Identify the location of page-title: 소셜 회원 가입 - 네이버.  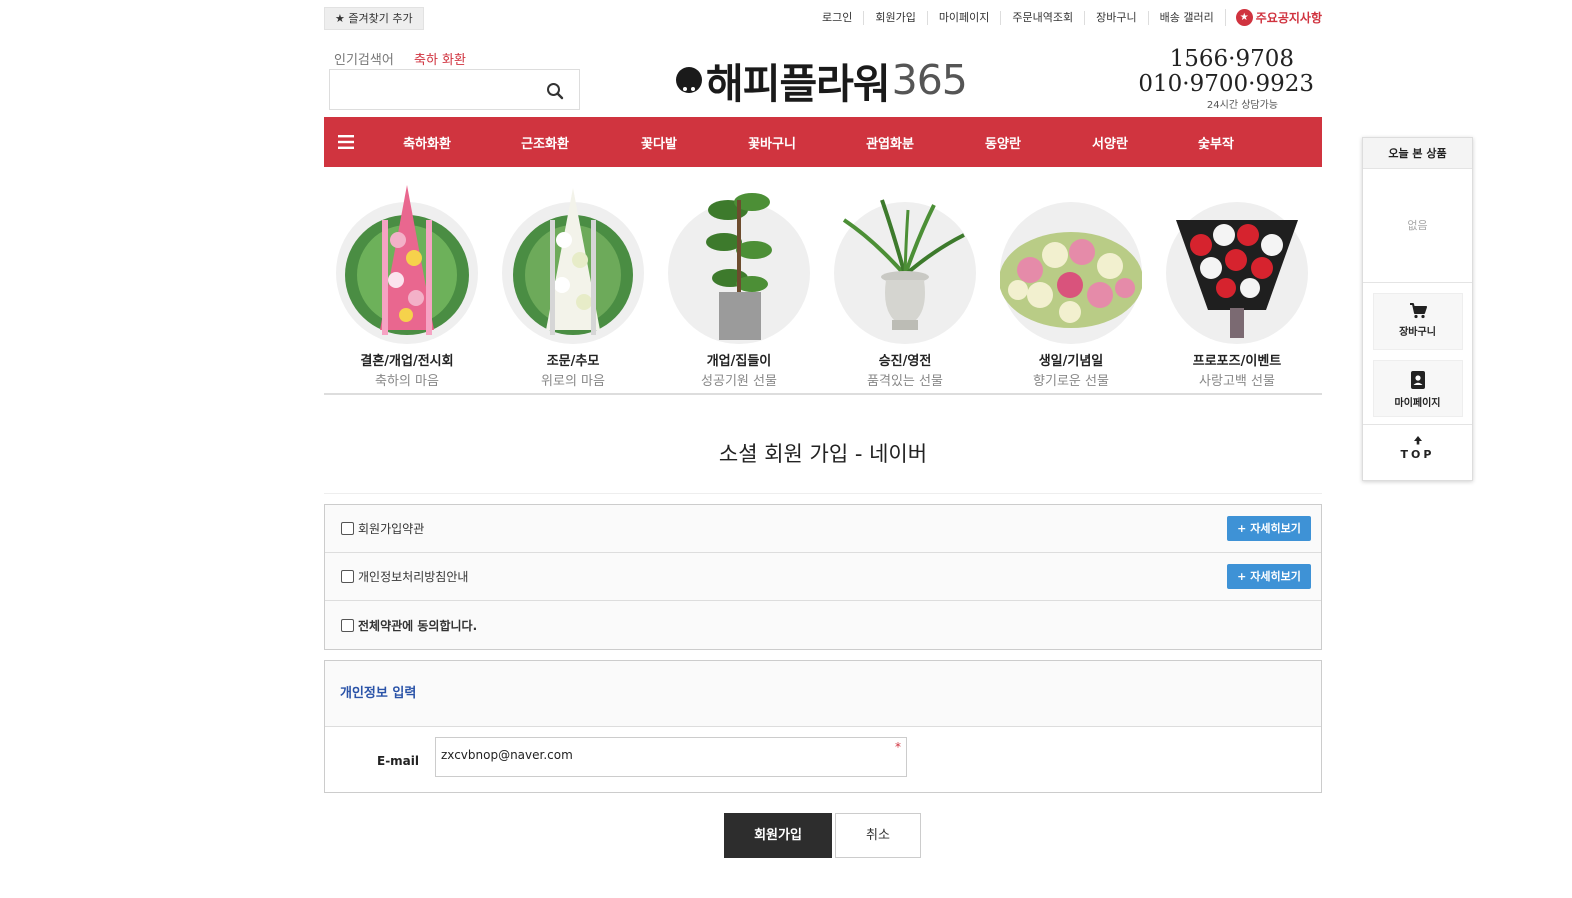
(823, 454).